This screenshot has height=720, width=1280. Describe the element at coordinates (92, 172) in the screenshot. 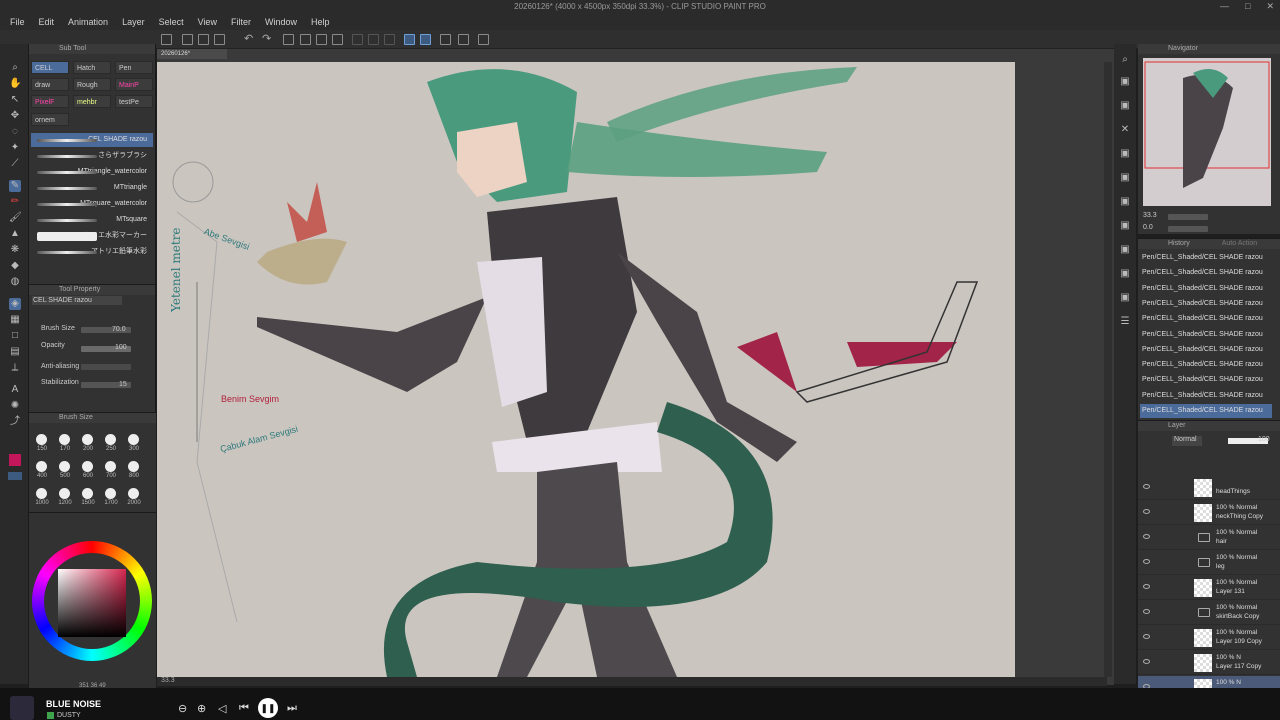

I see `brush-item: MTtriangle_watercolor` at that location.